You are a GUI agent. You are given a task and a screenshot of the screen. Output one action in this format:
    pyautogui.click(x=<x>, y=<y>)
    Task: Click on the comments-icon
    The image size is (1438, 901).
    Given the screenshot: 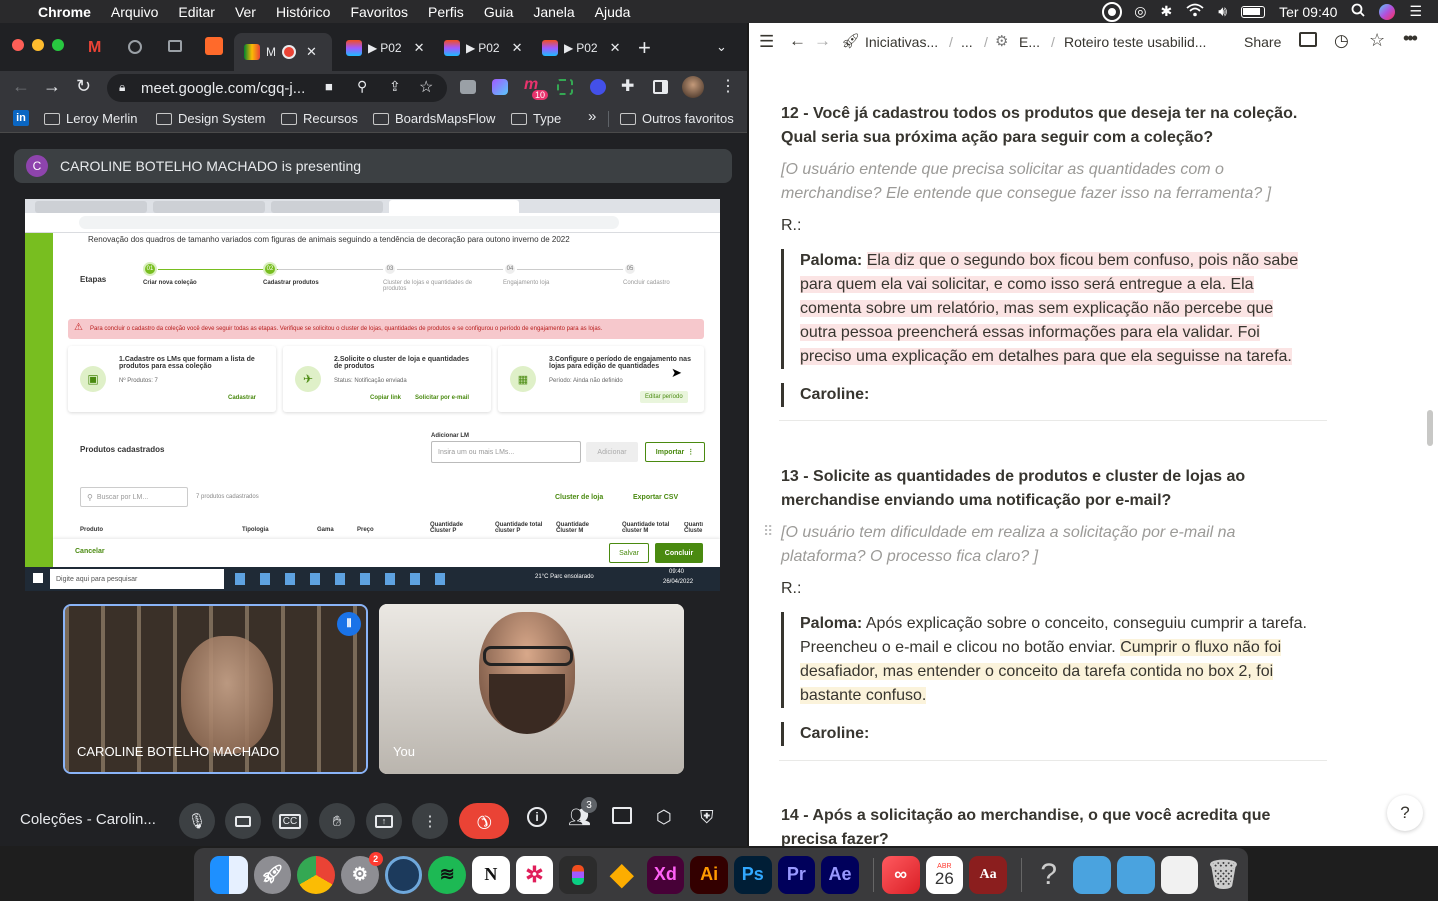 What is the action you would take?
    pyautogui.click(x=1308, y=39)
    